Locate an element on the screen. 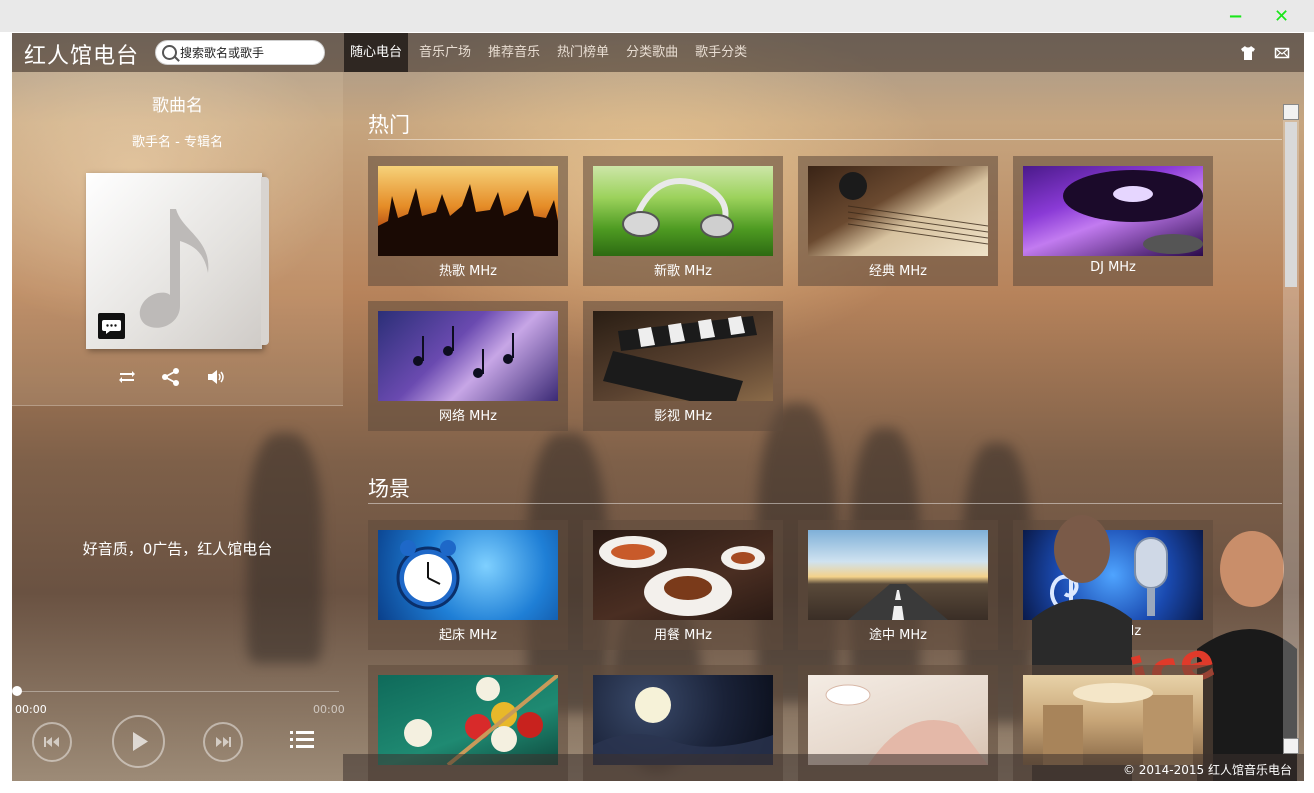 Image resolution: width=1314 pixels, height=793 pixels. interior-image is located at coordinates (1113, 720).